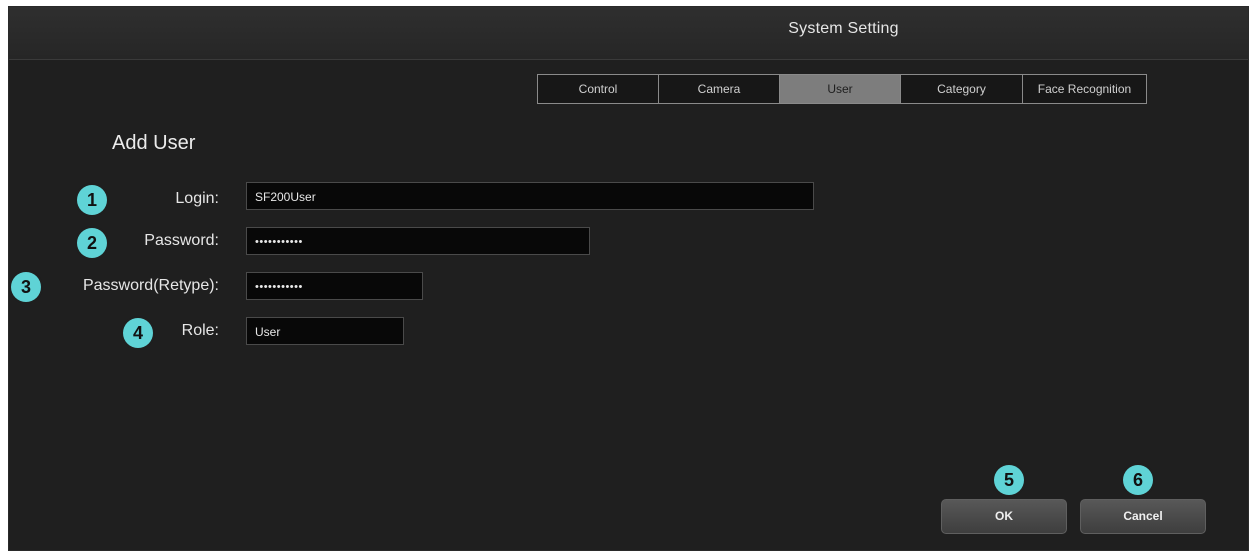 The image size is (1254, 555). I want to click on password-retype-input: •••••••••••, so click(334, 286).